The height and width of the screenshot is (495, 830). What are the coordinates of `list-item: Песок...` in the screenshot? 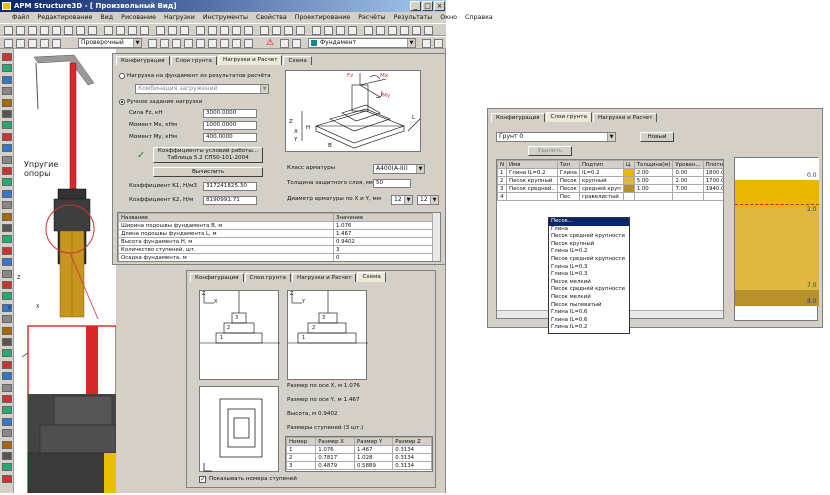 It's located at (589, 222).